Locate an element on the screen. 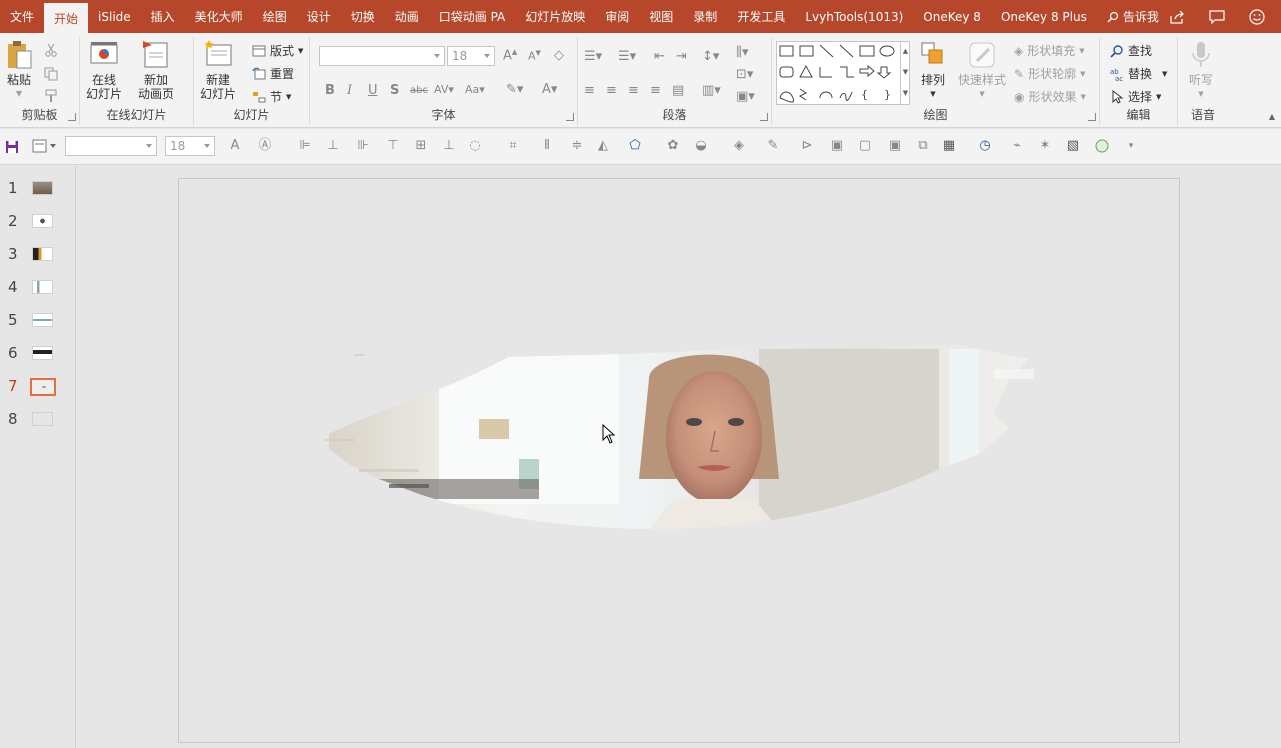  shape-outline-button: ✎ 形状轮廓 ▼ is located at coordinates (1049, 73).